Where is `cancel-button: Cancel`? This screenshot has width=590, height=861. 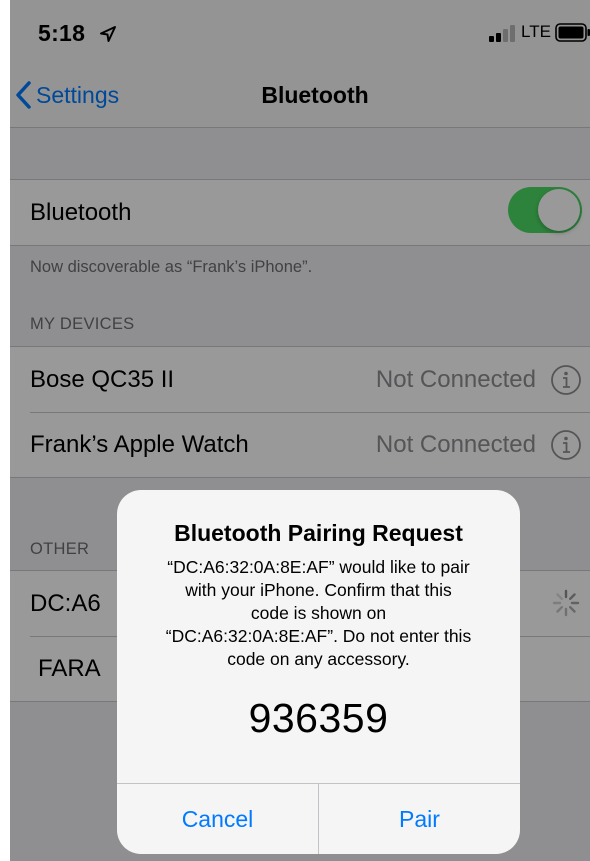
cancel-button: Cancel is located at coordinates (217, 819).